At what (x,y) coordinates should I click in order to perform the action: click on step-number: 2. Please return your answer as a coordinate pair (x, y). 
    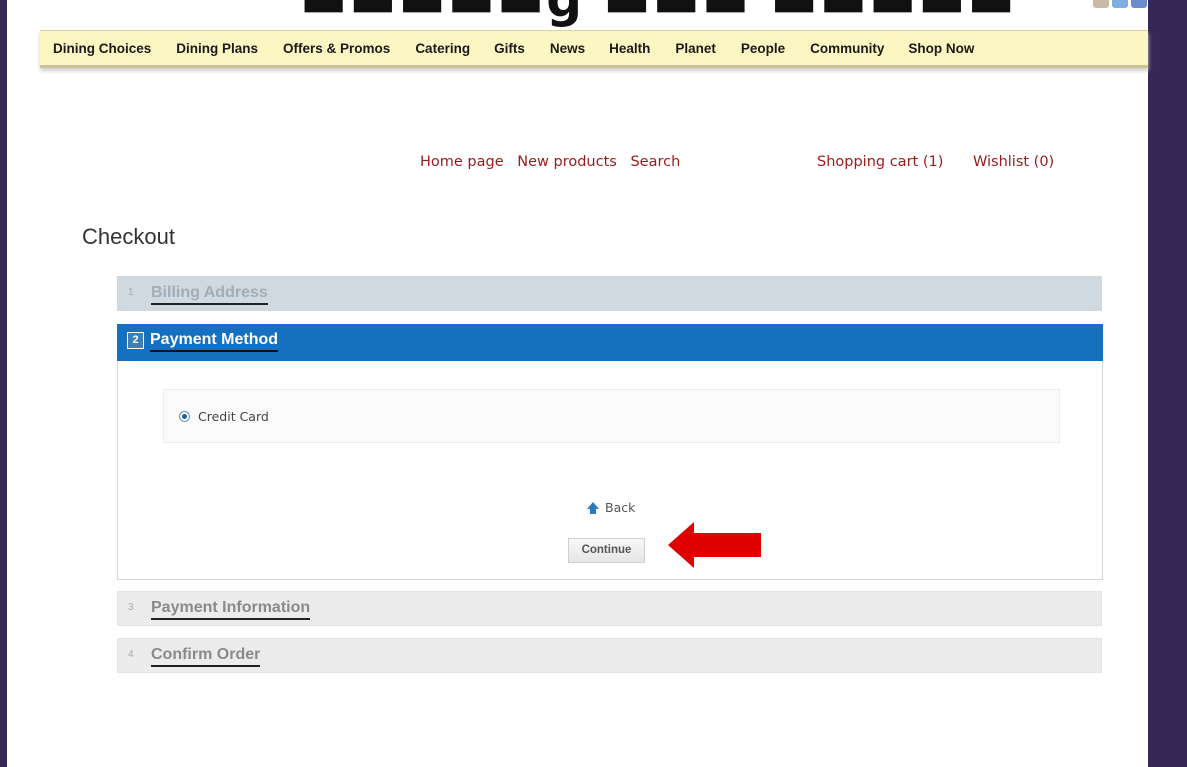
    Looking at the image, I should click on (135, 340).